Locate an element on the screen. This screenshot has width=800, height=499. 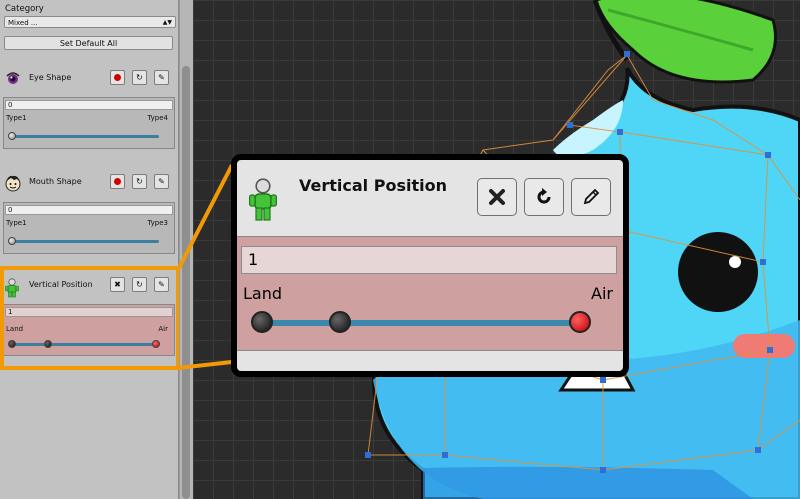
slider-handle-current is located at coordinates (580, 322).